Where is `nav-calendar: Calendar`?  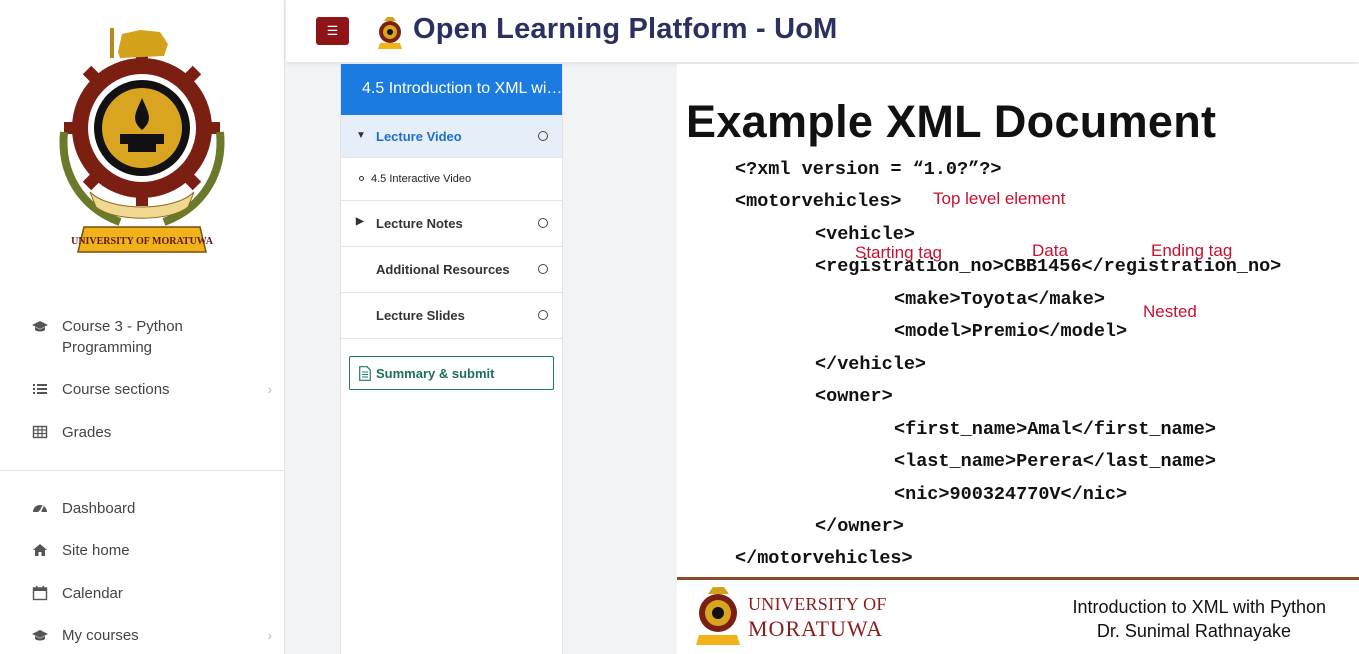 nav-calendar: Calendar is located at coordinates (152, 593).